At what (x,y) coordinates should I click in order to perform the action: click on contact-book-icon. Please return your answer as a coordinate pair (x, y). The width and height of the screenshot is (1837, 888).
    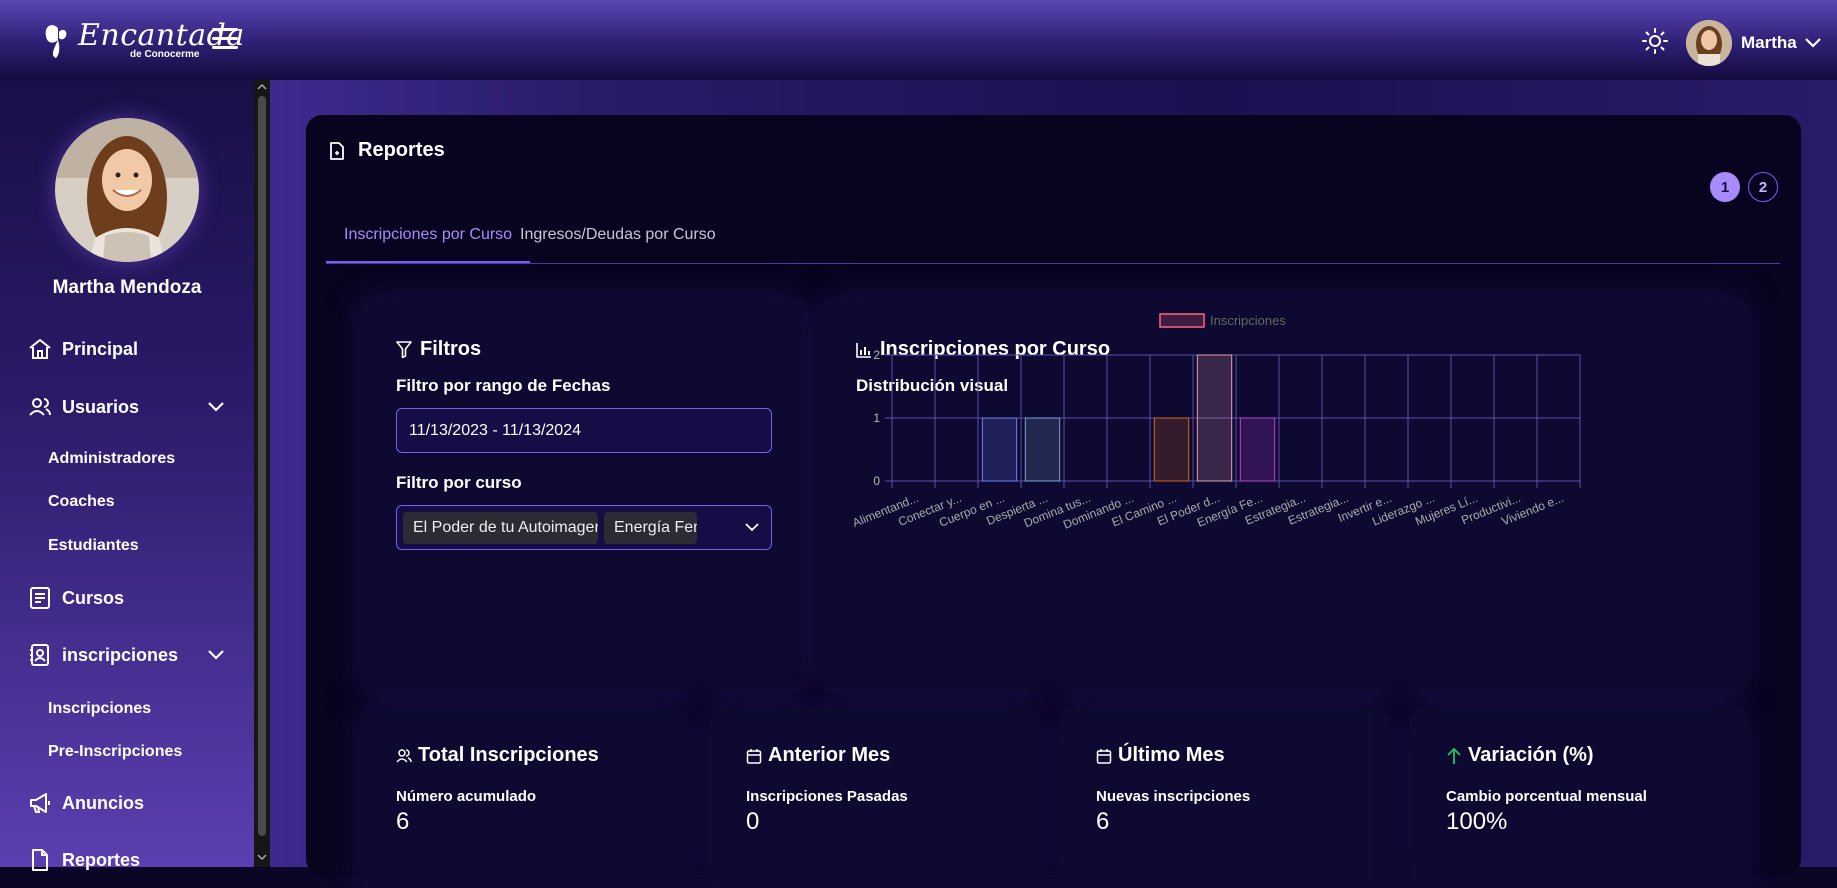
    Looking at the image, I should click on (39, 655).